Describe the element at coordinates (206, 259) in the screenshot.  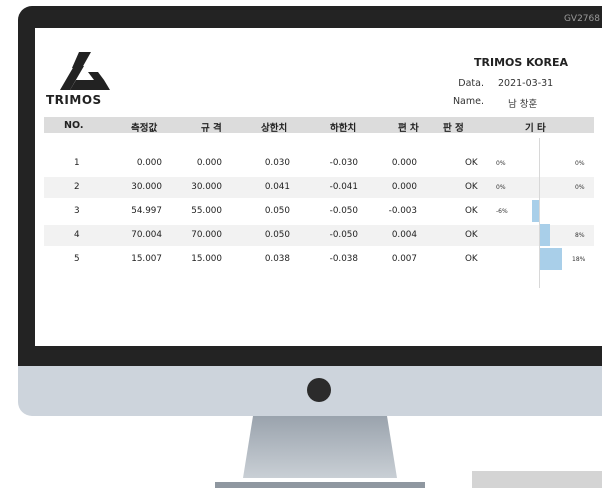
I see `cell-spec: 15.000` at that location.